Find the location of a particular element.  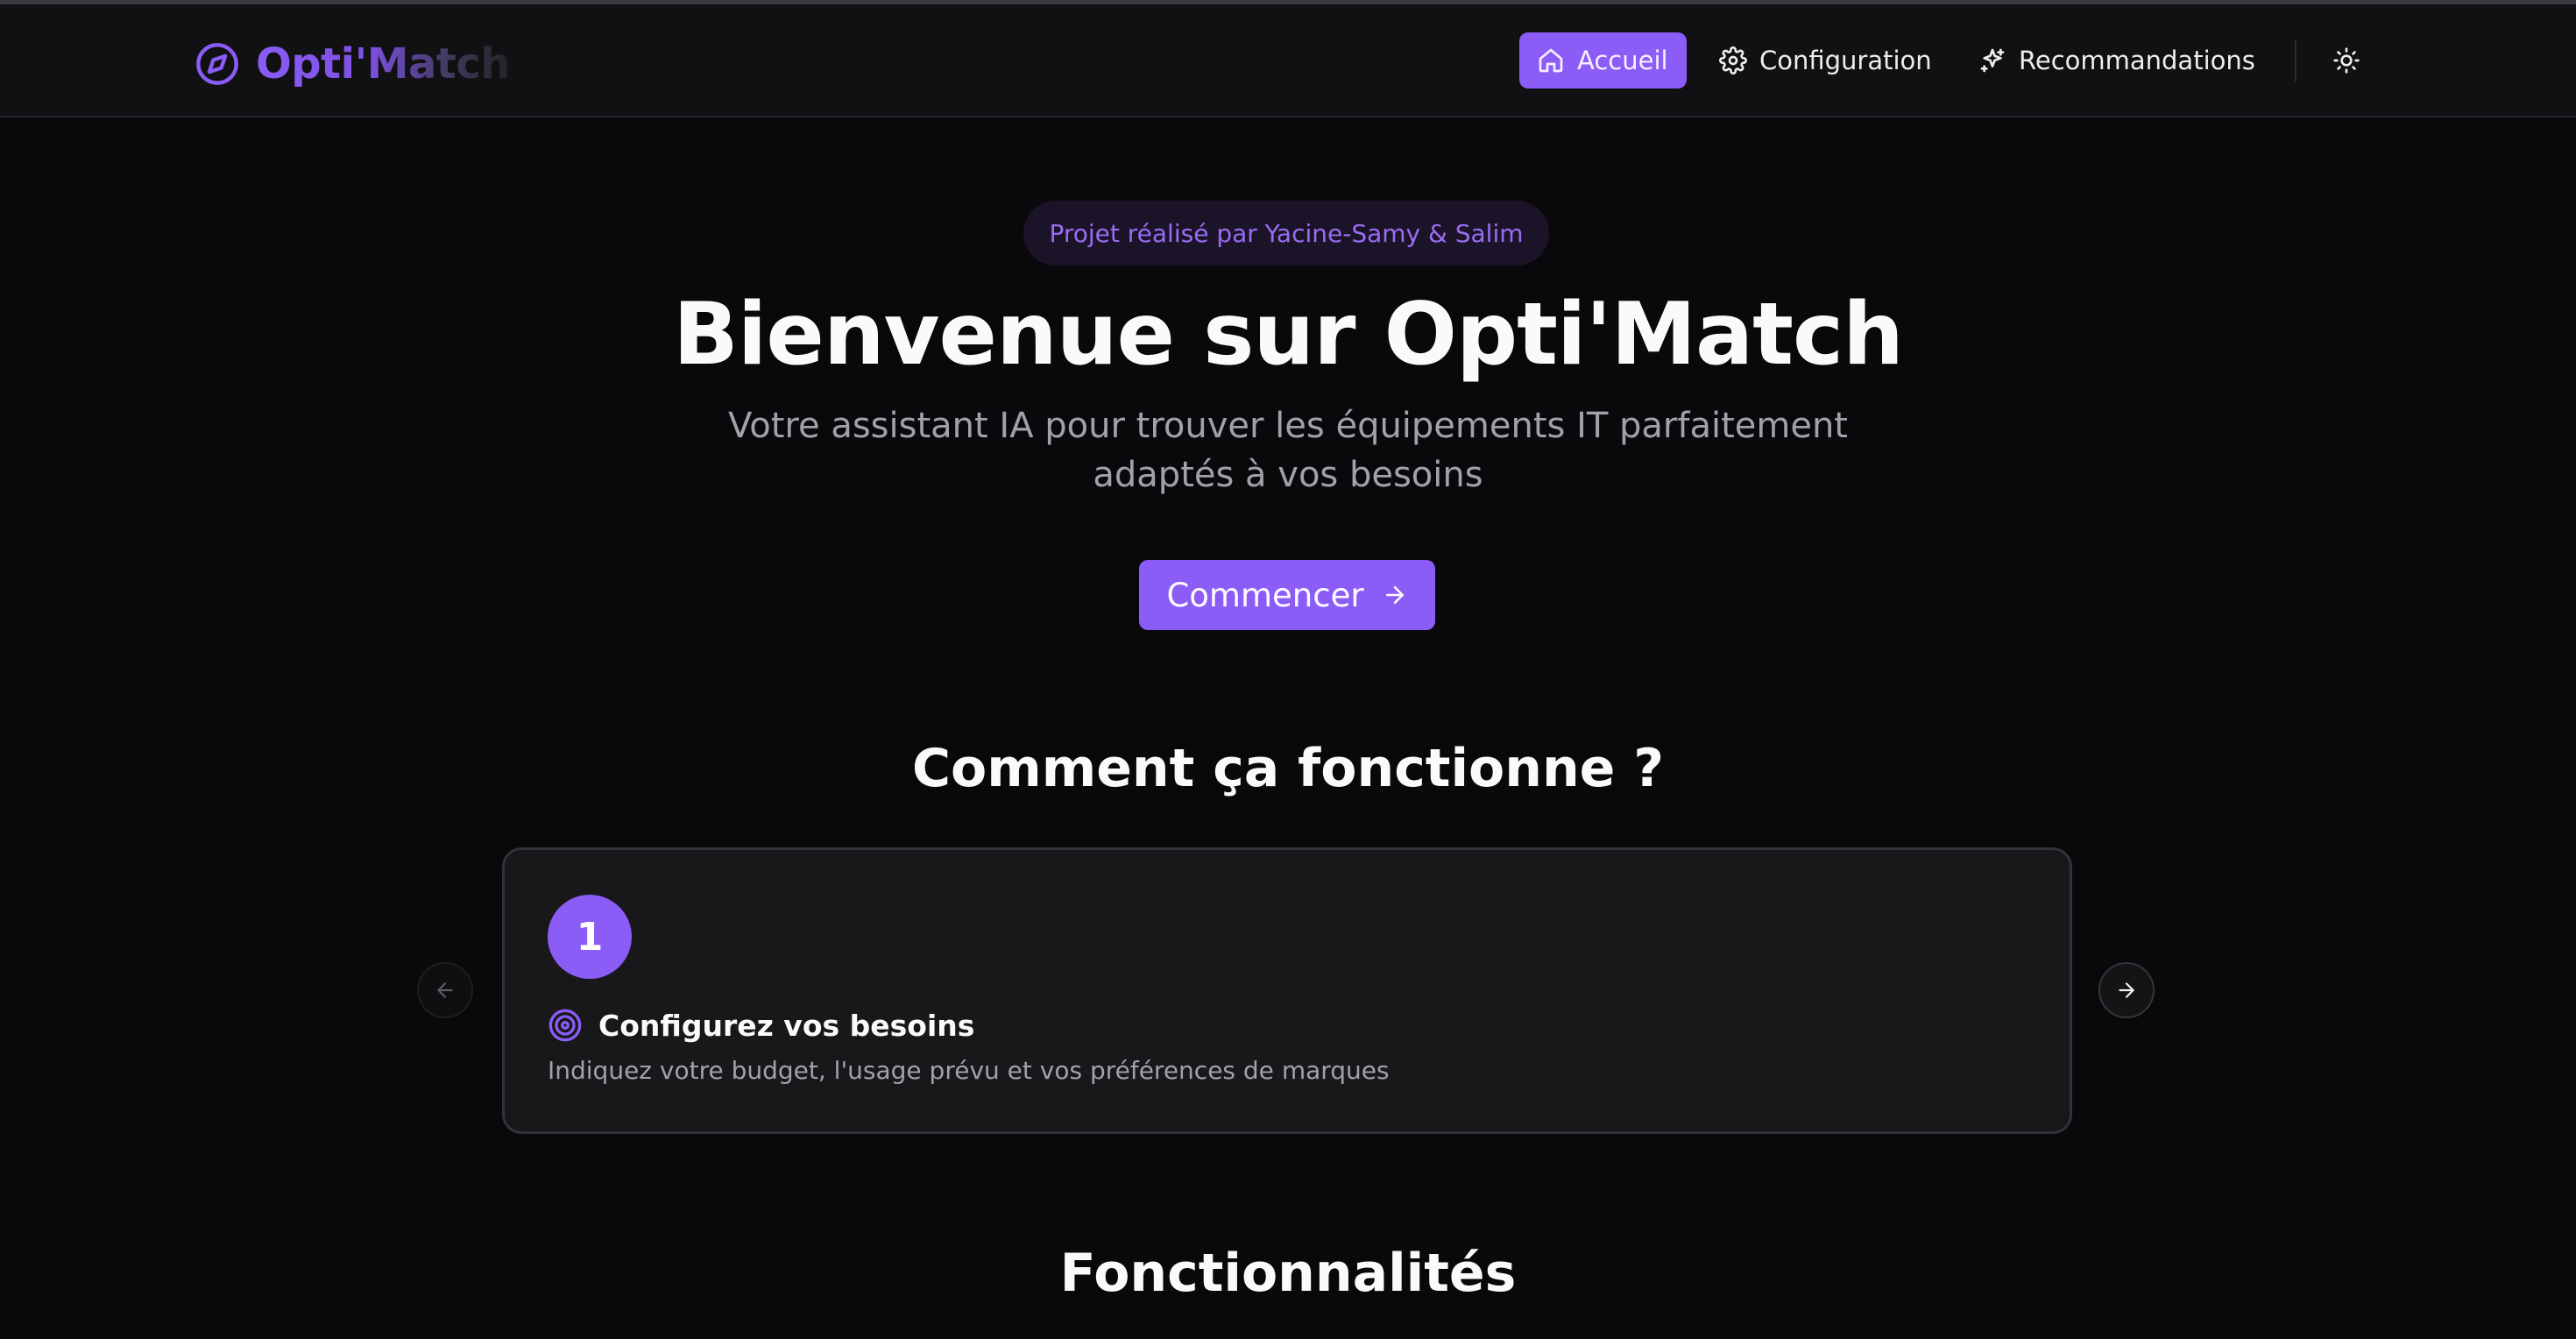

how-it-works-title: Comment ça fonctionne ? is located at coordinates (1288, 769).